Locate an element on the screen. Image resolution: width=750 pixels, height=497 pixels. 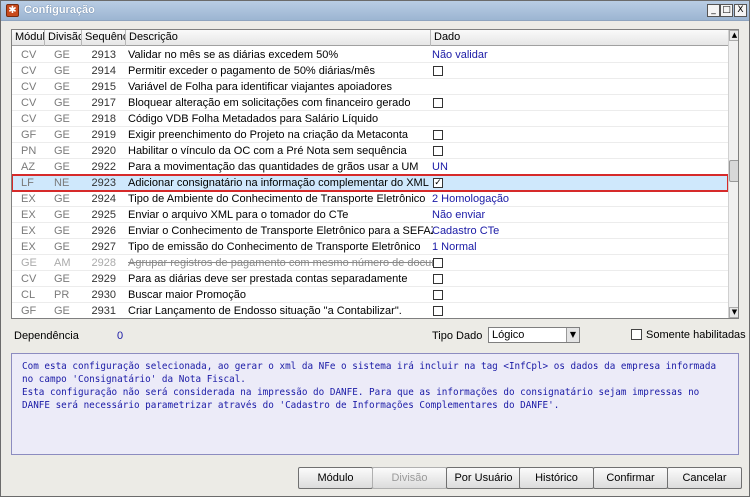
grid-header: Módulo Divisão Sequência Descrição Dado is located at coordinates (370, 38).